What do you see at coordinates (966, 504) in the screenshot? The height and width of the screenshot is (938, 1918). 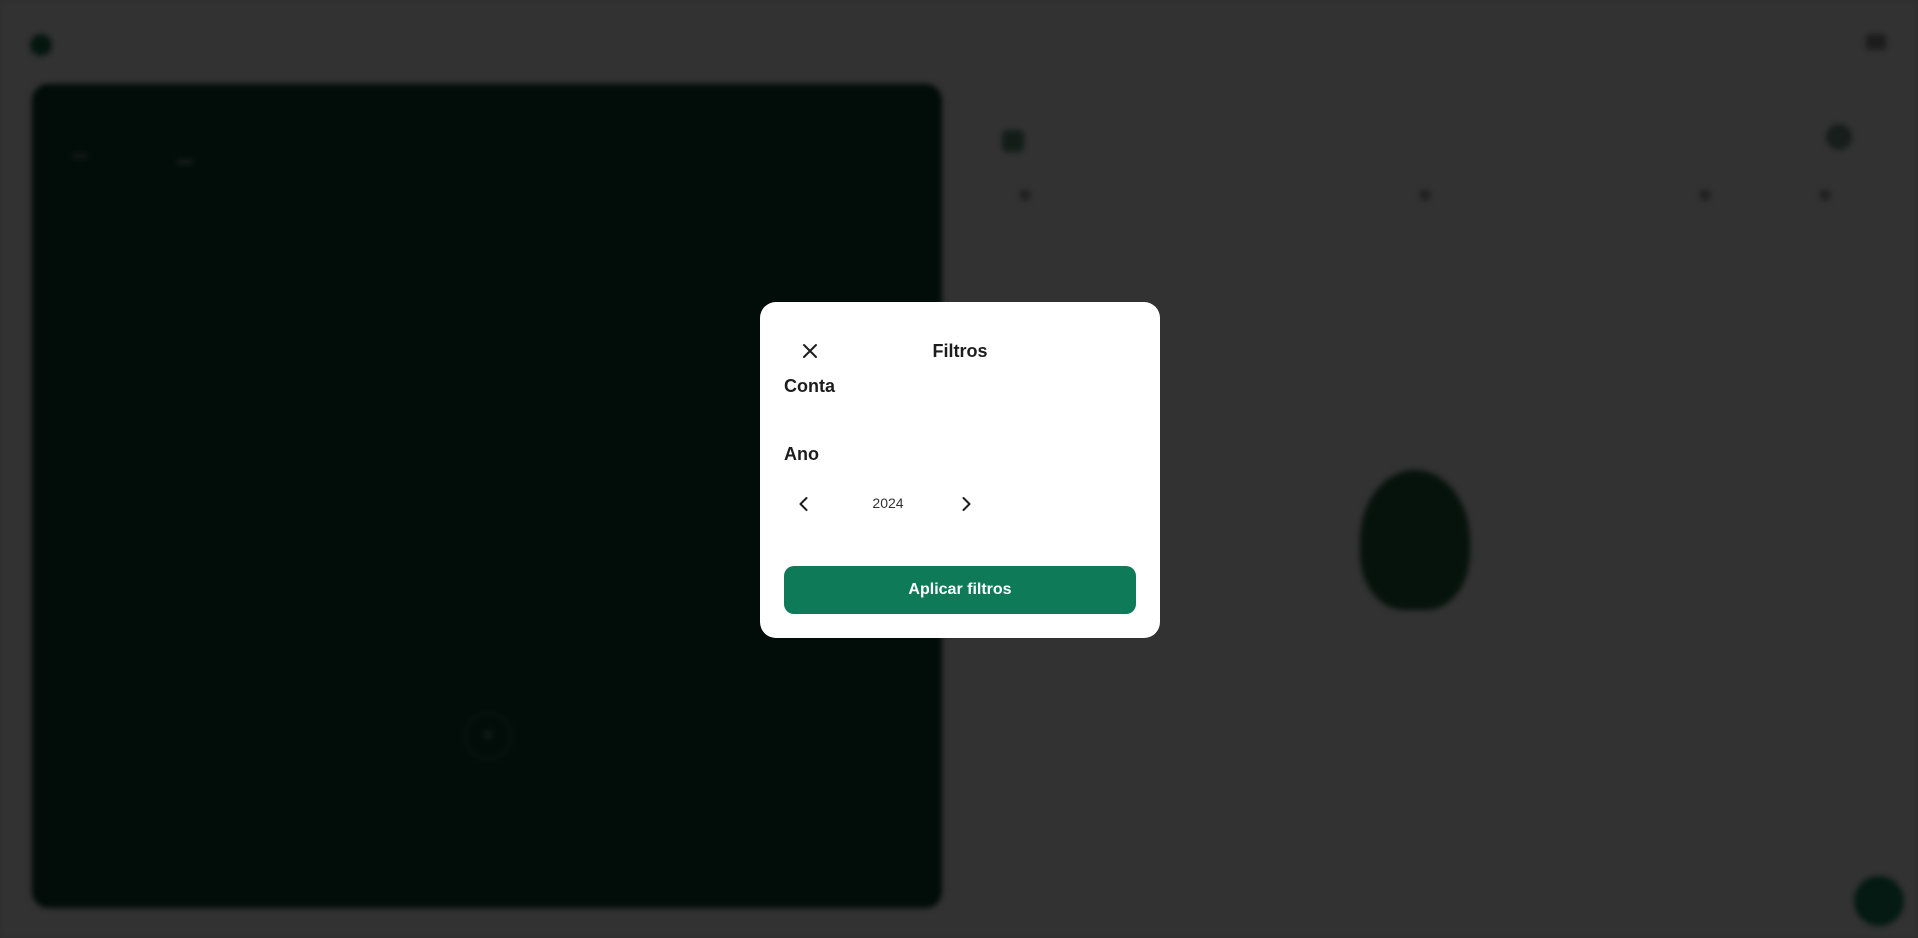 I see `chevron-right-icon` at bounding box center [966, 504].